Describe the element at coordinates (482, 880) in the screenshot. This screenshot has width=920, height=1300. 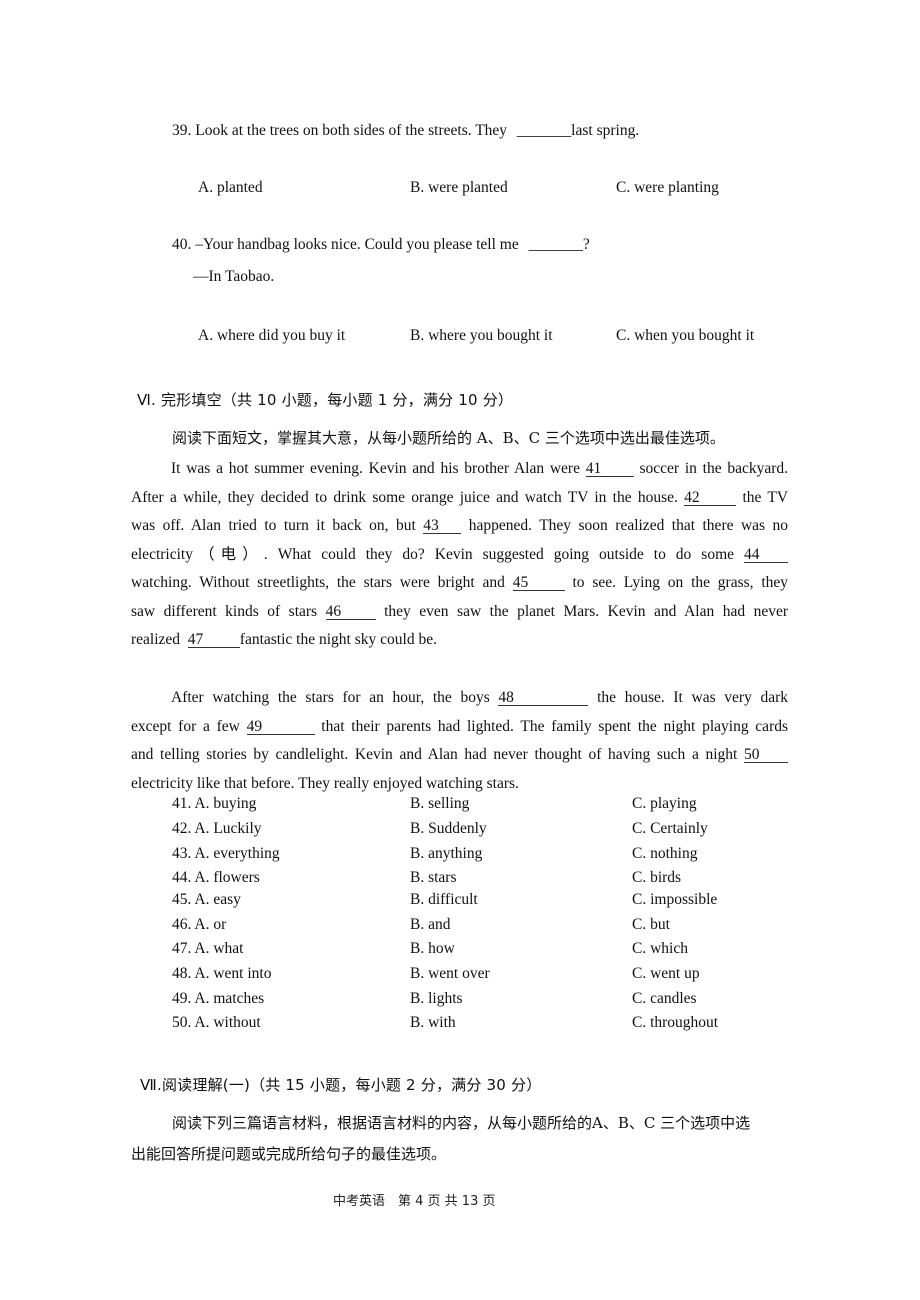
I see `choice-row: 44. A. flowers B. stars C. birds` at that location.